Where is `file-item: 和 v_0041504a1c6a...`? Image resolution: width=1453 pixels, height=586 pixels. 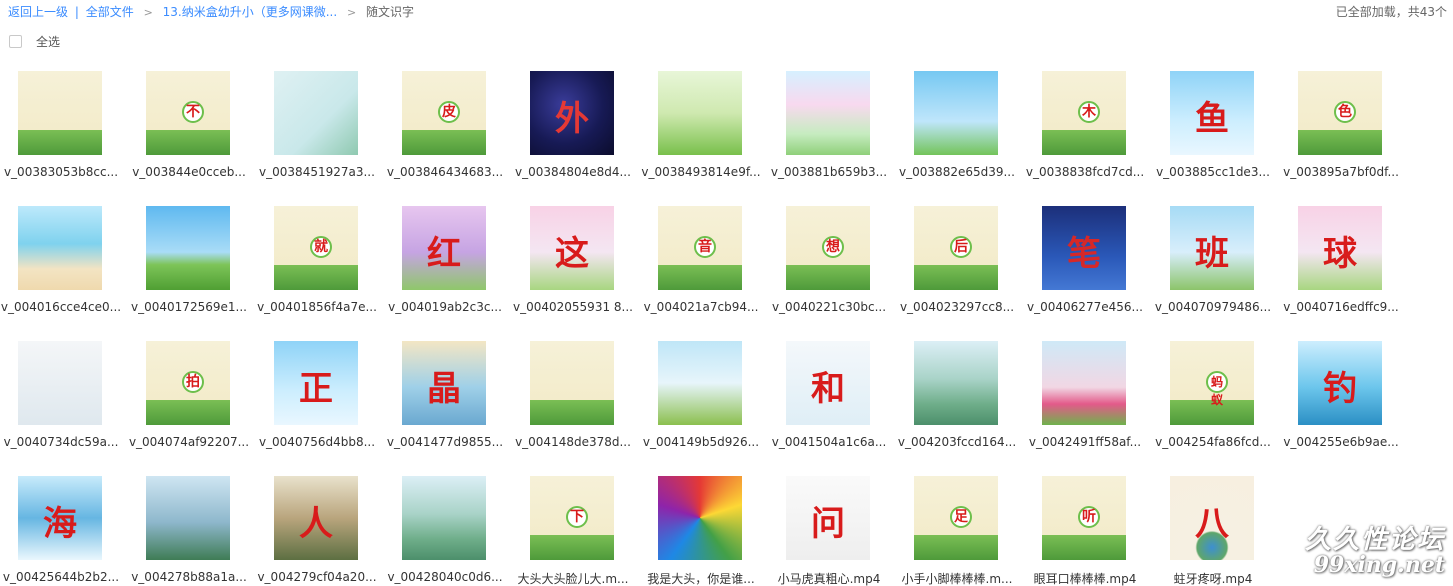 file-item: 和 v_0041504a1c6a... is located at coordinates (832, 401).